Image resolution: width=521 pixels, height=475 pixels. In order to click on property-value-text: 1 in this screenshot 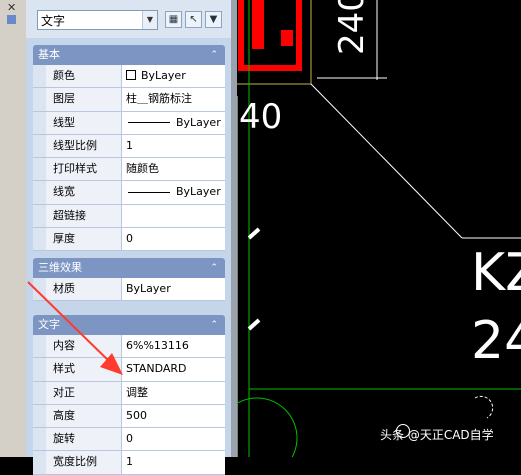, I will do `click(129, 462)`.